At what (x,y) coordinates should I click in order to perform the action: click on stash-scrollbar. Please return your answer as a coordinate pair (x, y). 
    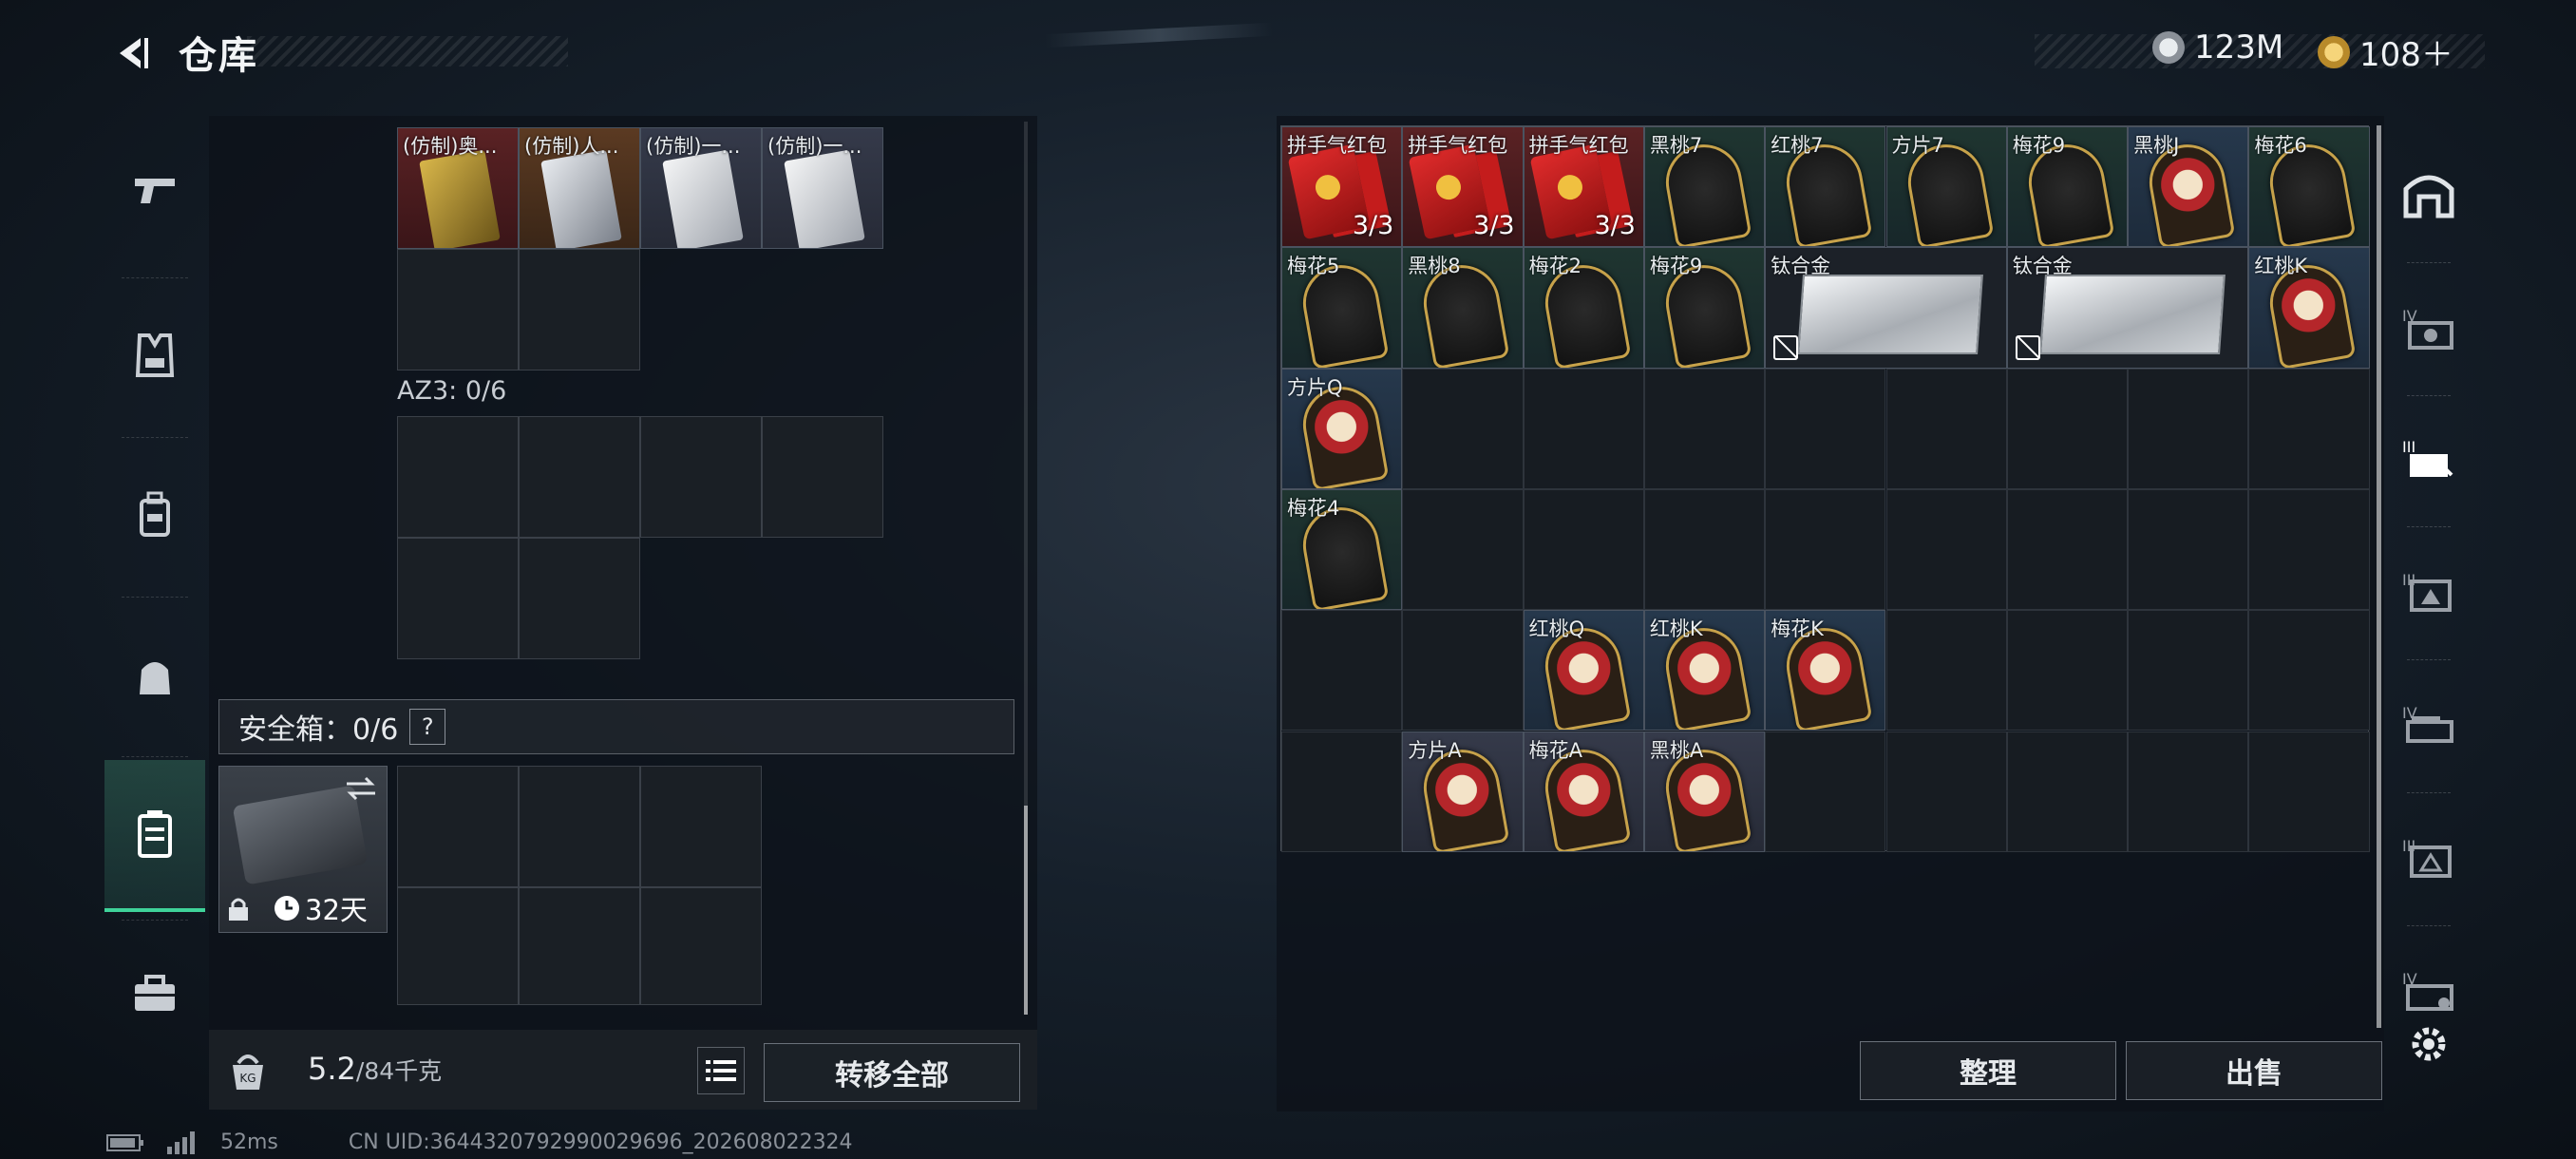
    Looking at the image, I should click on (2379, 576).